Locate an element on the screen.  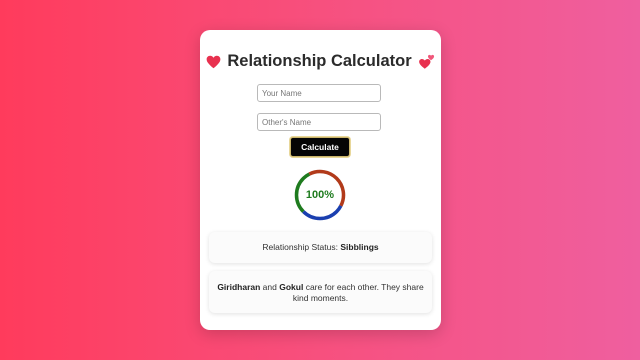
percentage-gauge: 100% is located at coordinates (320, 195).